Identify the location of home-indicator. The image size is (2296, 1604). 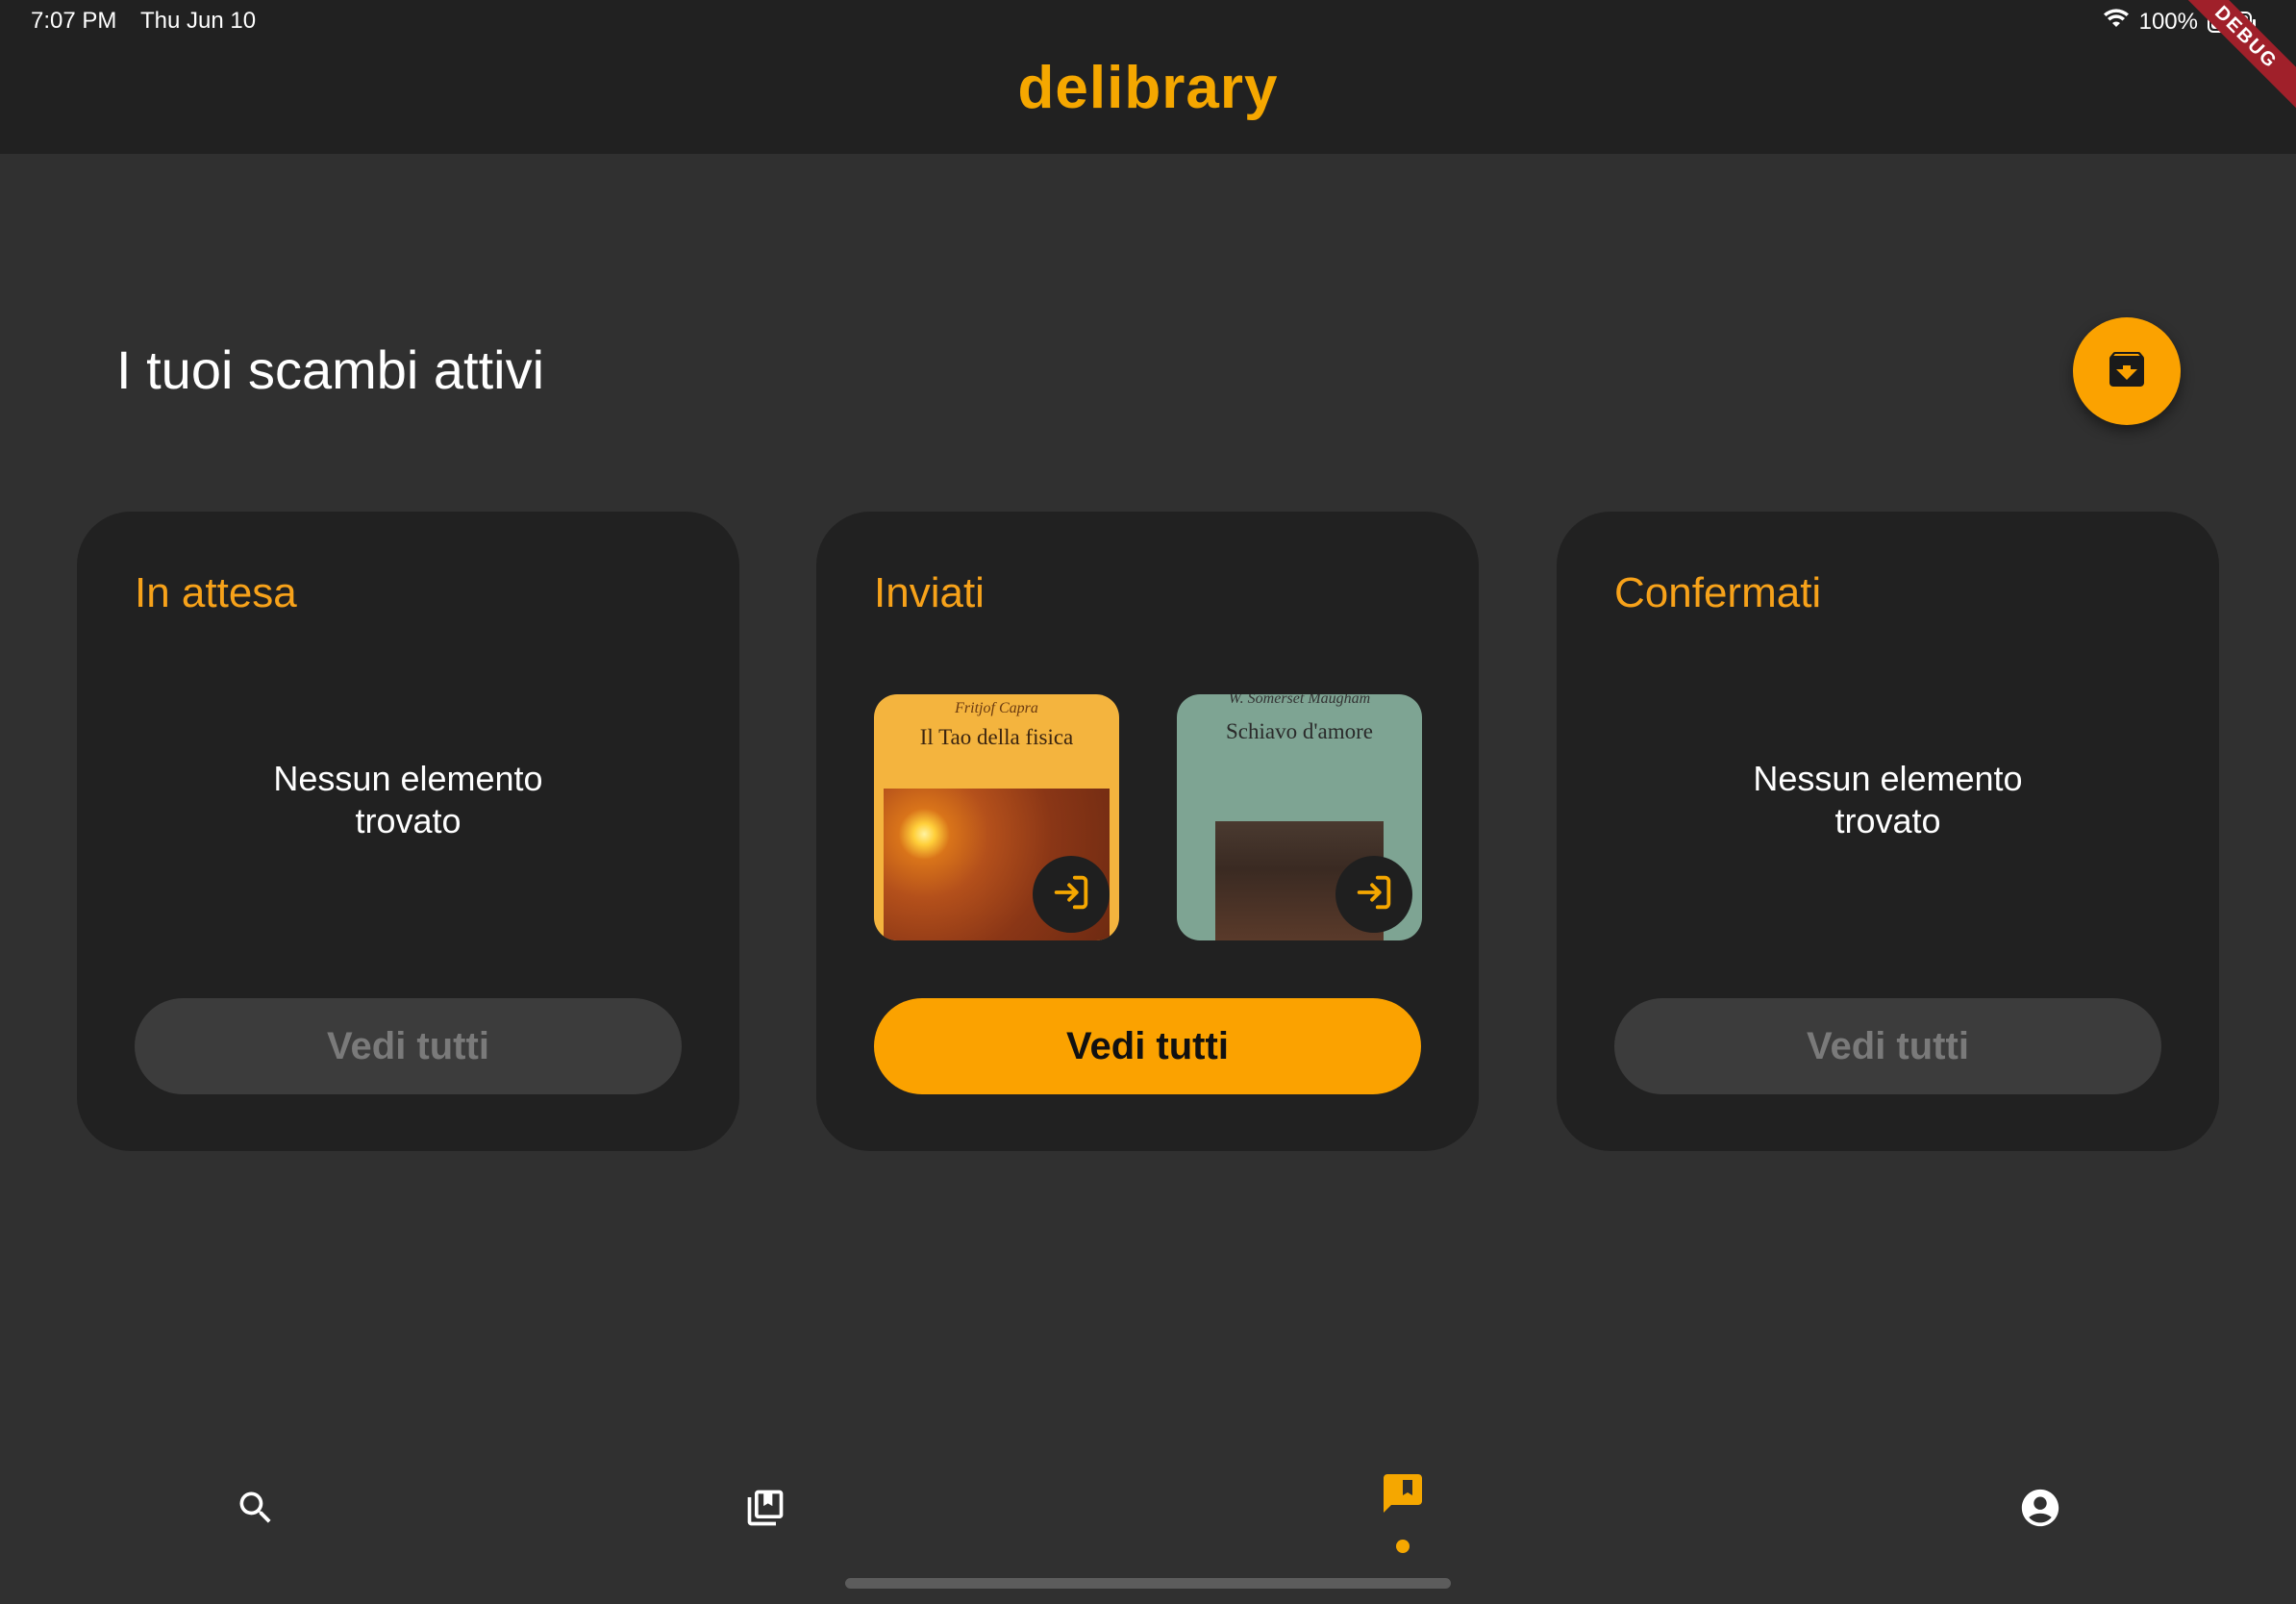
(1148, 1583).